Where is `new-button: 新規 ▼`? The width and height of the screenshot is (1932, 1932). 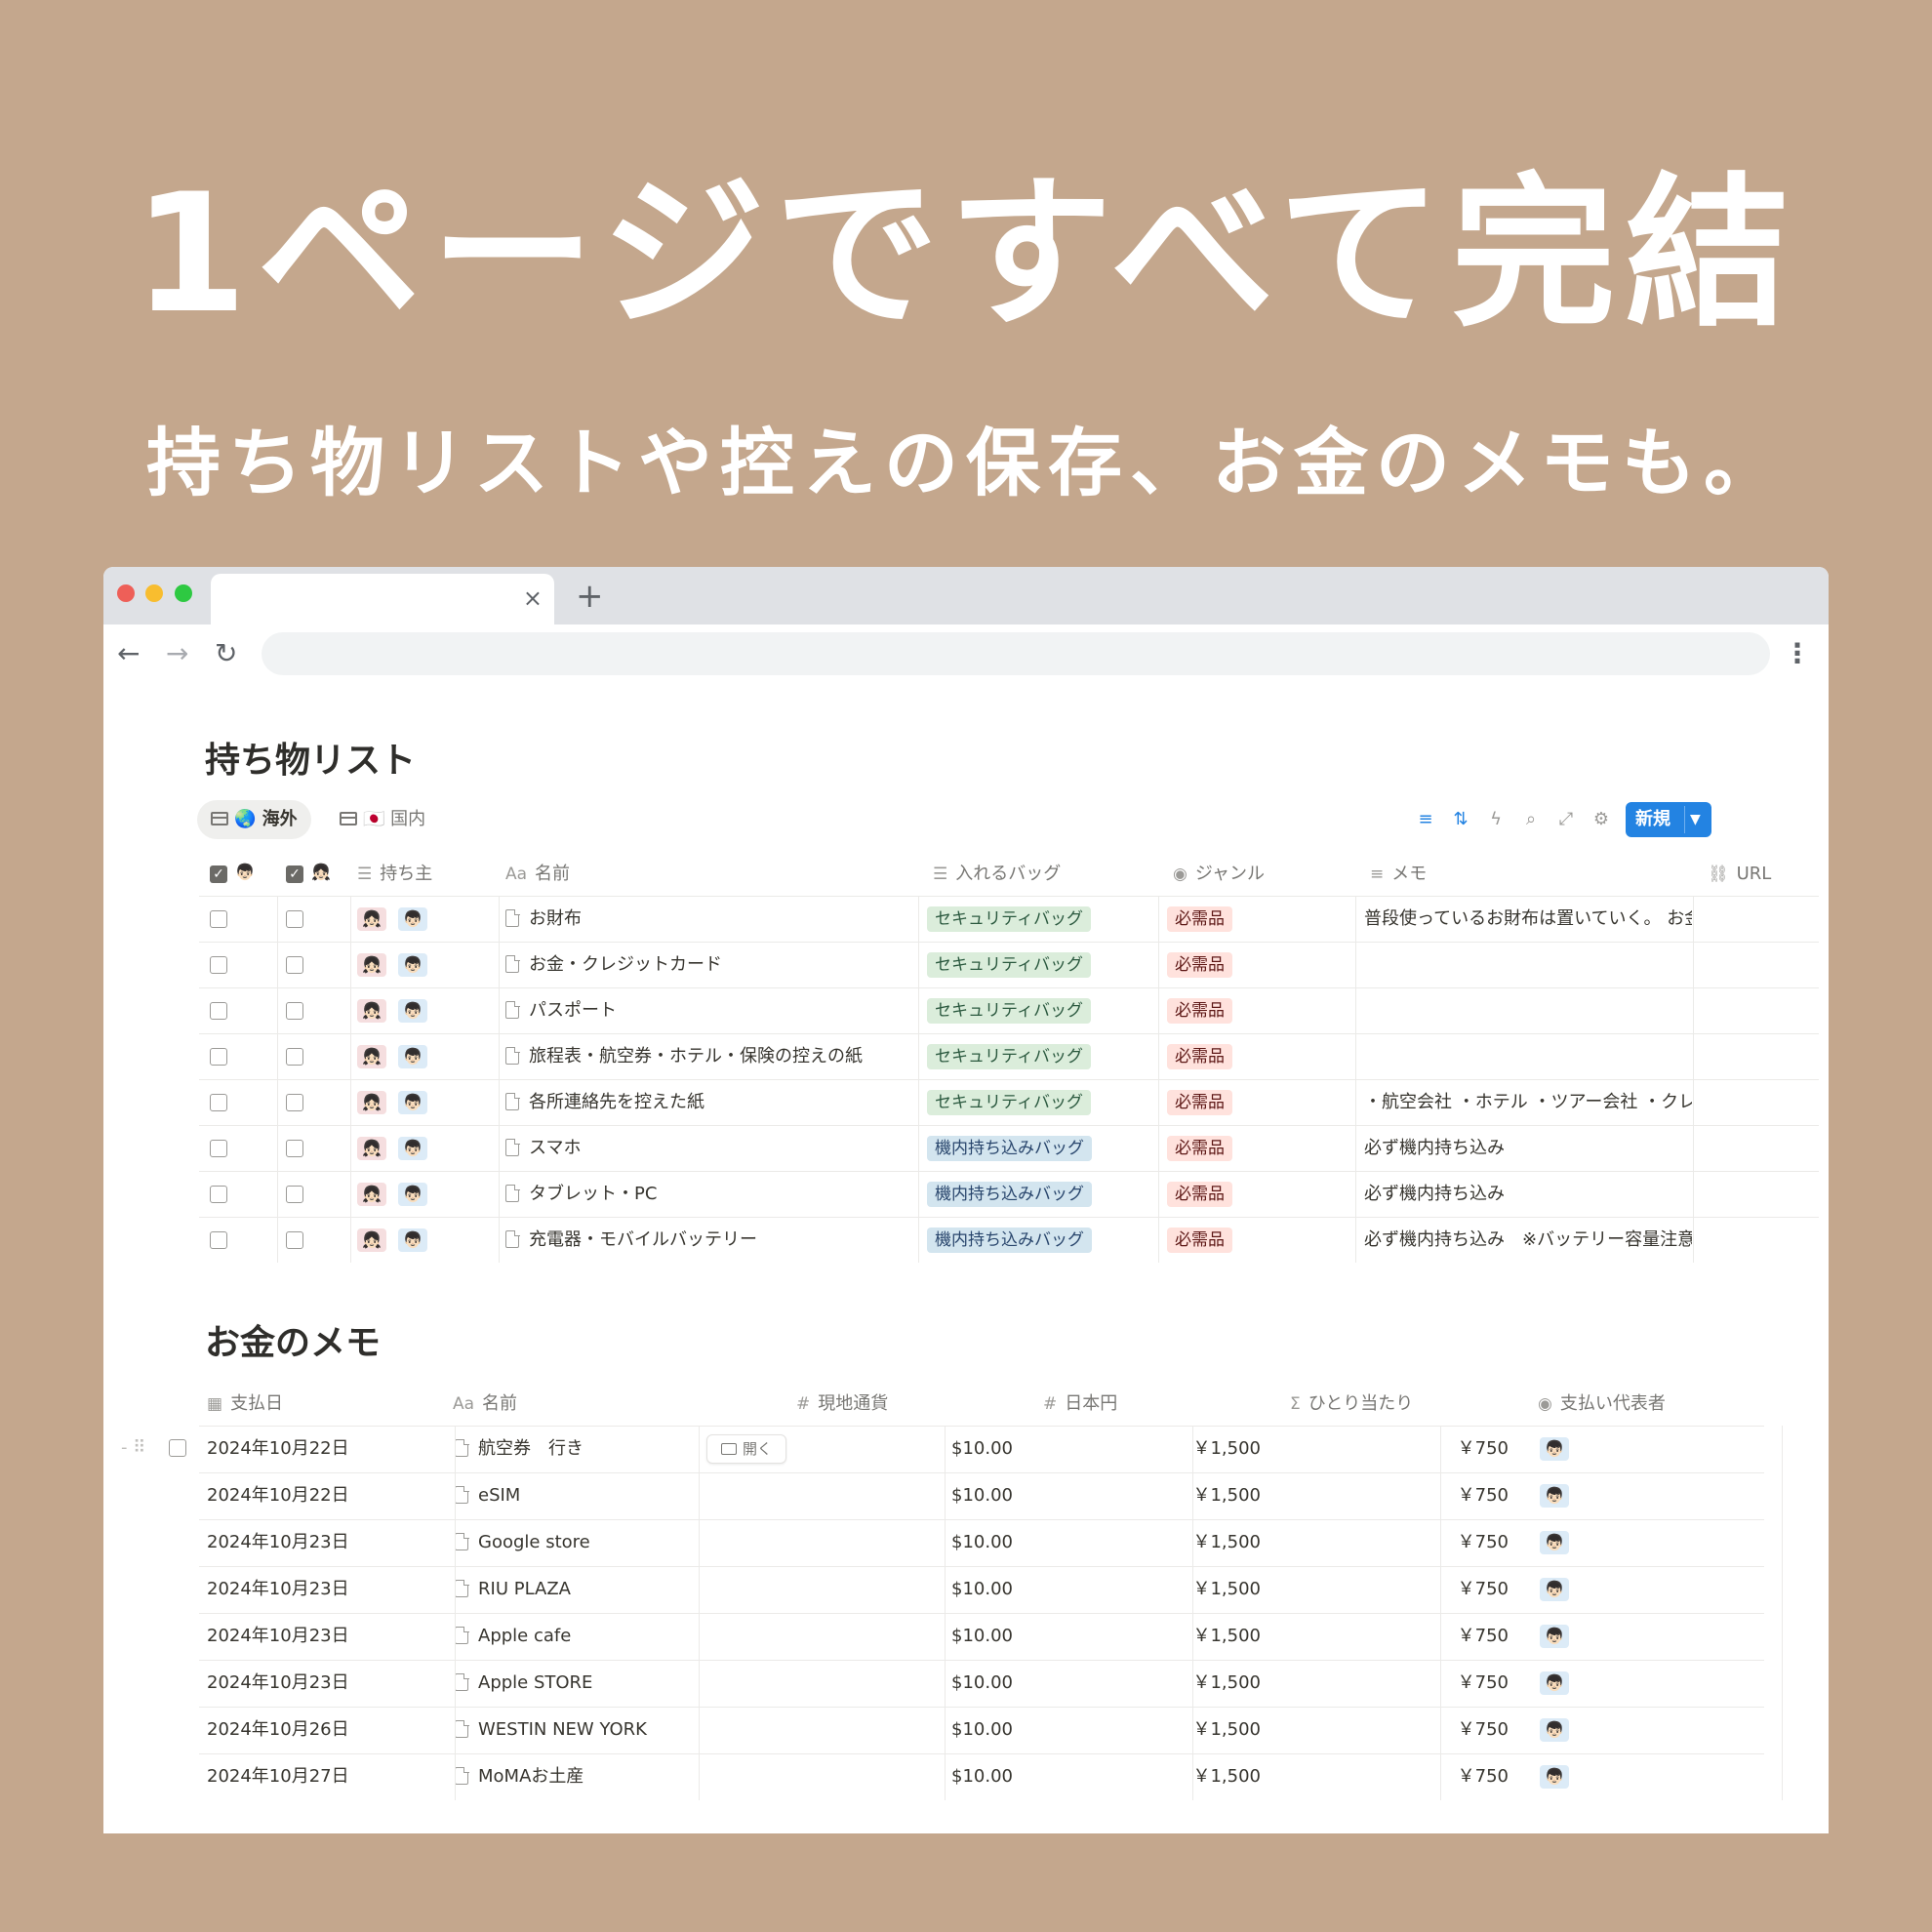 new-button: 新規 ▼ is located at coordinates (1668, 819).